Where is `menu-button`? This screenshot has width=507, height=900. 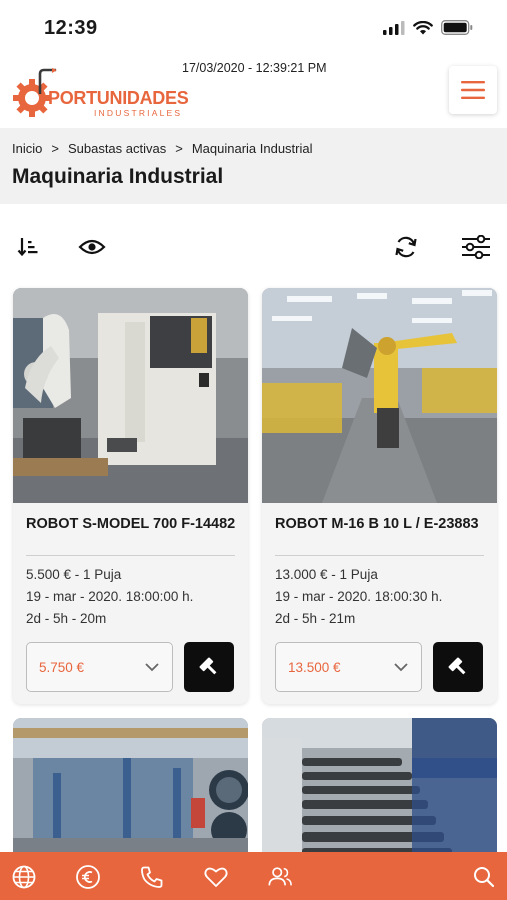
menu-button is located at coordinates (473, 90).